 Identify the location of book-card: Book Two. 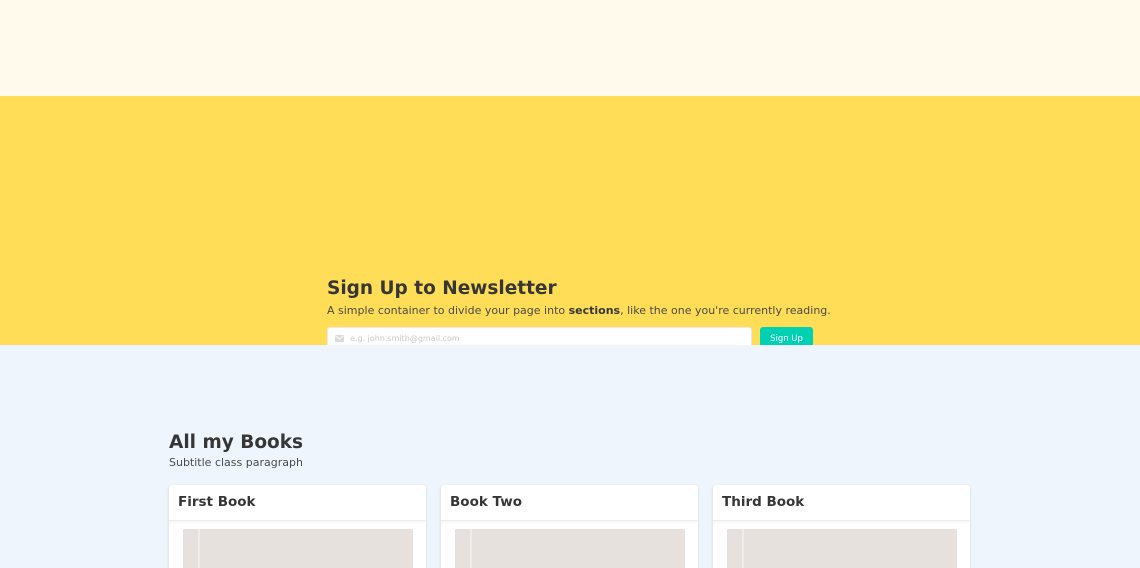
(569, 526).